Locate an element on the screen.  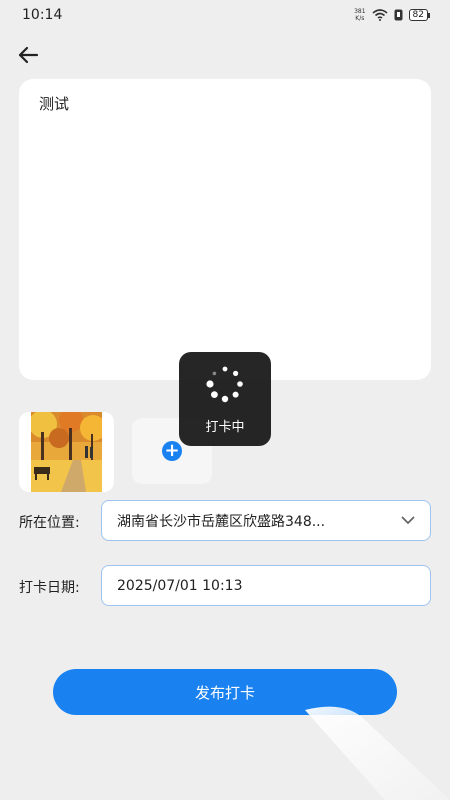
autumn-park-photo is located at coordinates (67, 452).